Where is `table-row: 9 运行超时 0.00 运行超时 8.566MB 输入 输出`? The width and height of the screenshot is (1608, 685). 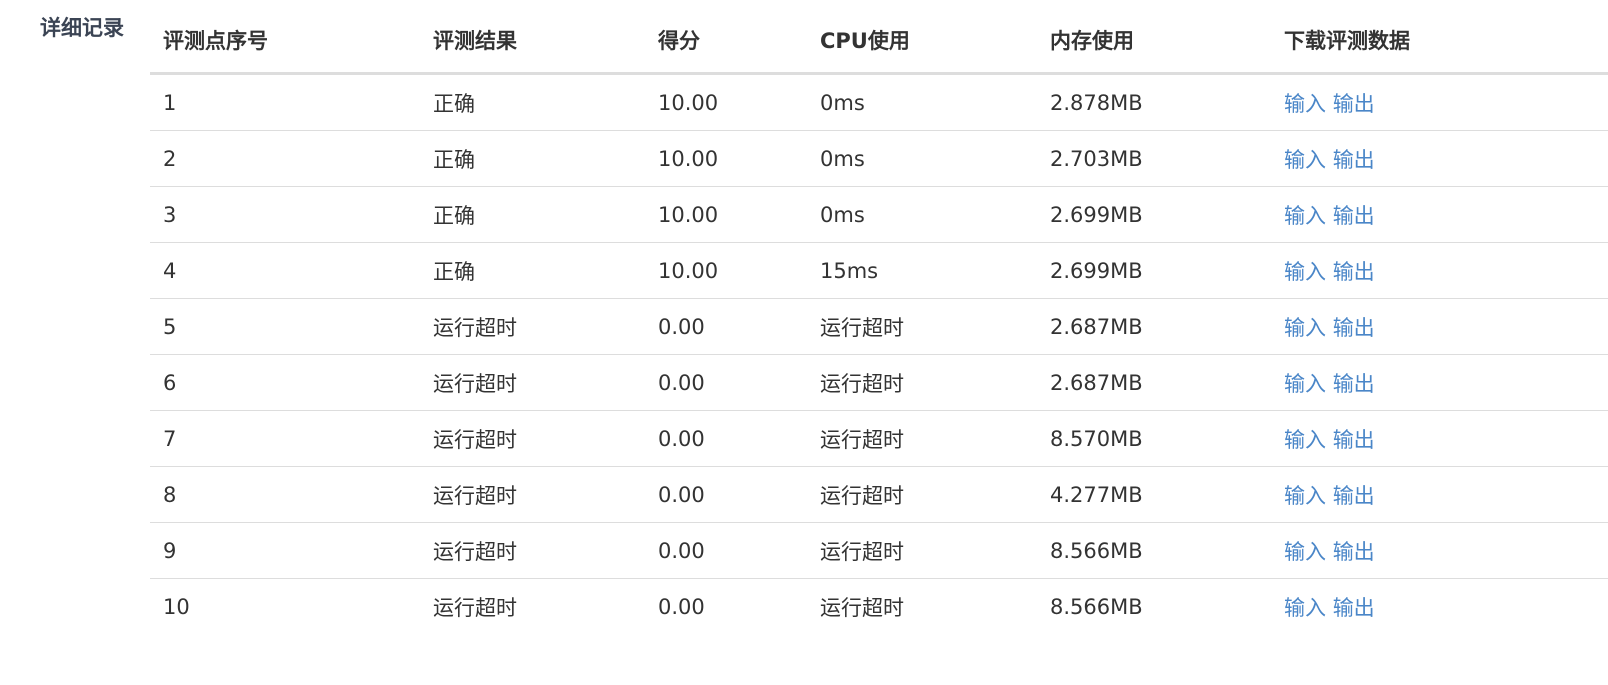
table-row: 9 运行超时 0.00 运行超时 8.566MB 输入 输出 is located at coordinates (879, 550).